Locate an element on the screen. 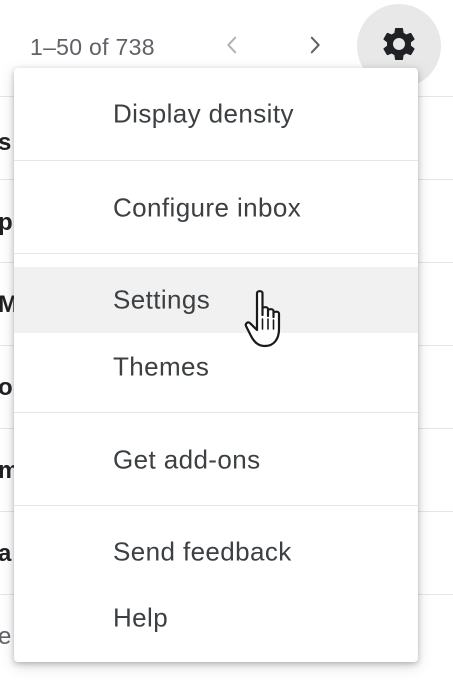  menu-item-themes: Themes is located at coordinates (216, 367).